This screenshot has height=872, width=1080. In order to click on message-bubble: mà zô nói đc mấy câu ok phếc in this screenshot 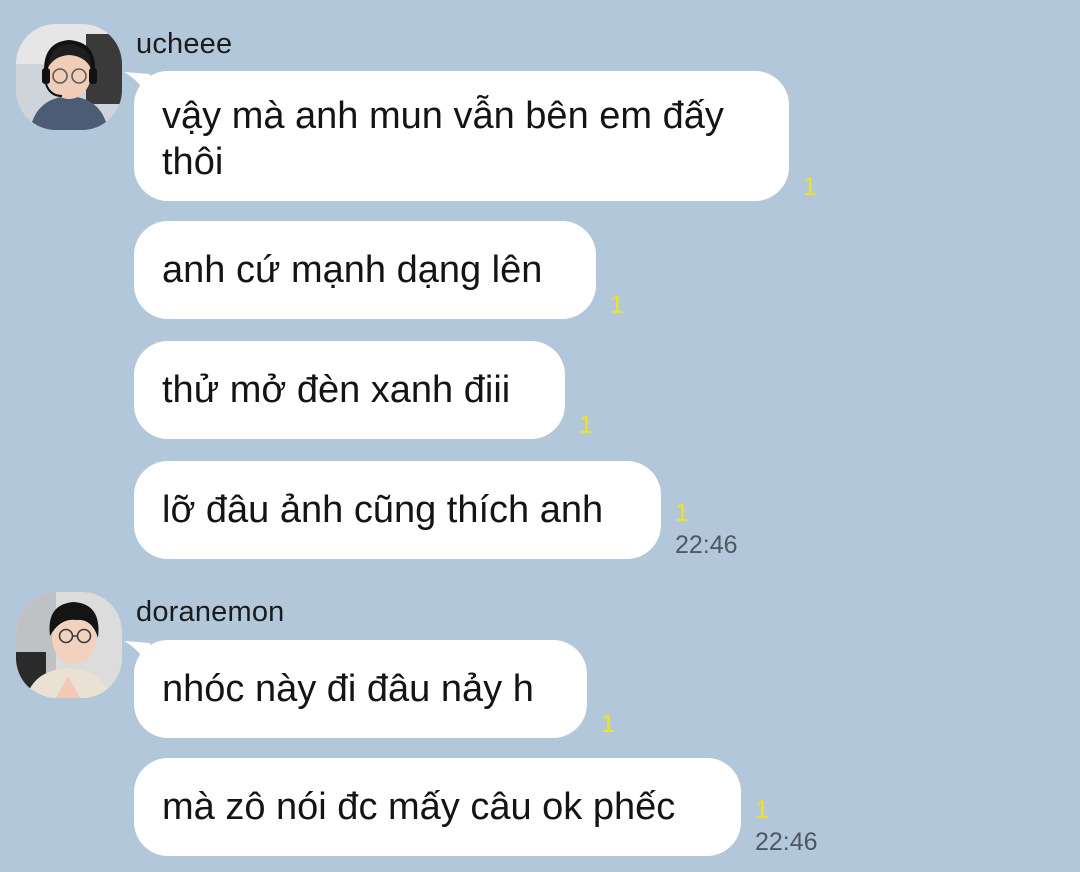, I will do `click(437, 807)`.